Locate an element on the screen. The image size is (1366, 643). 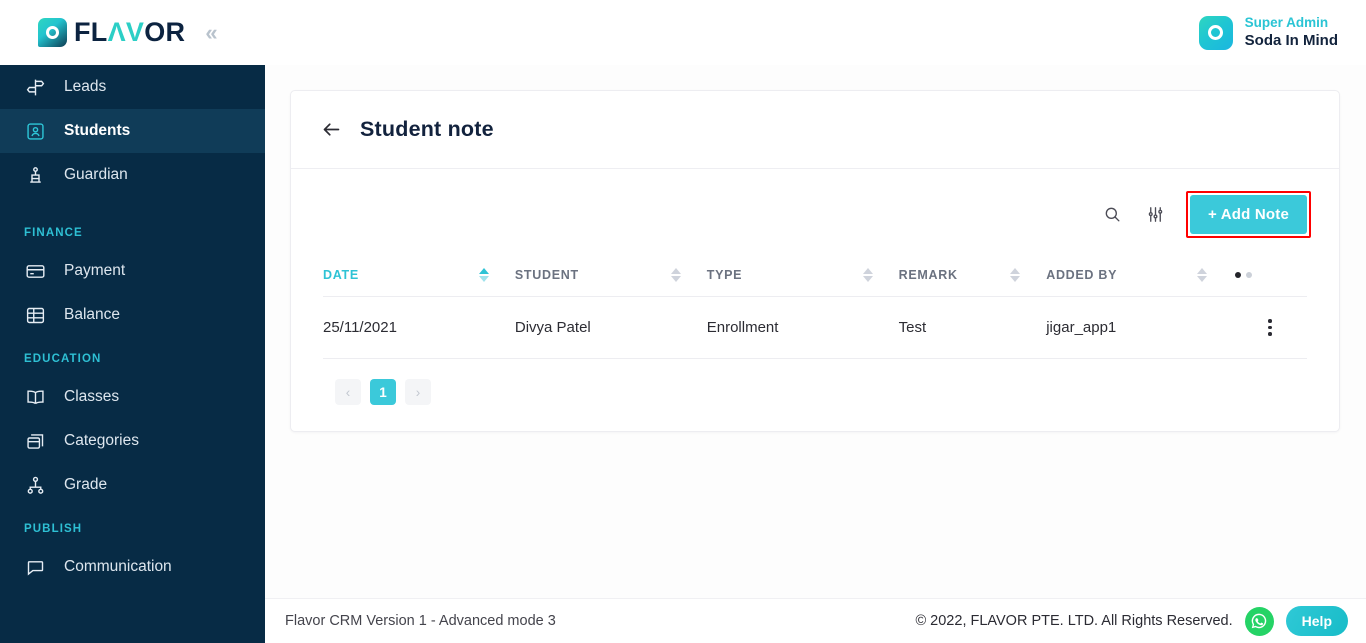
column-label: REMARK is located at coordinates (928, 275).